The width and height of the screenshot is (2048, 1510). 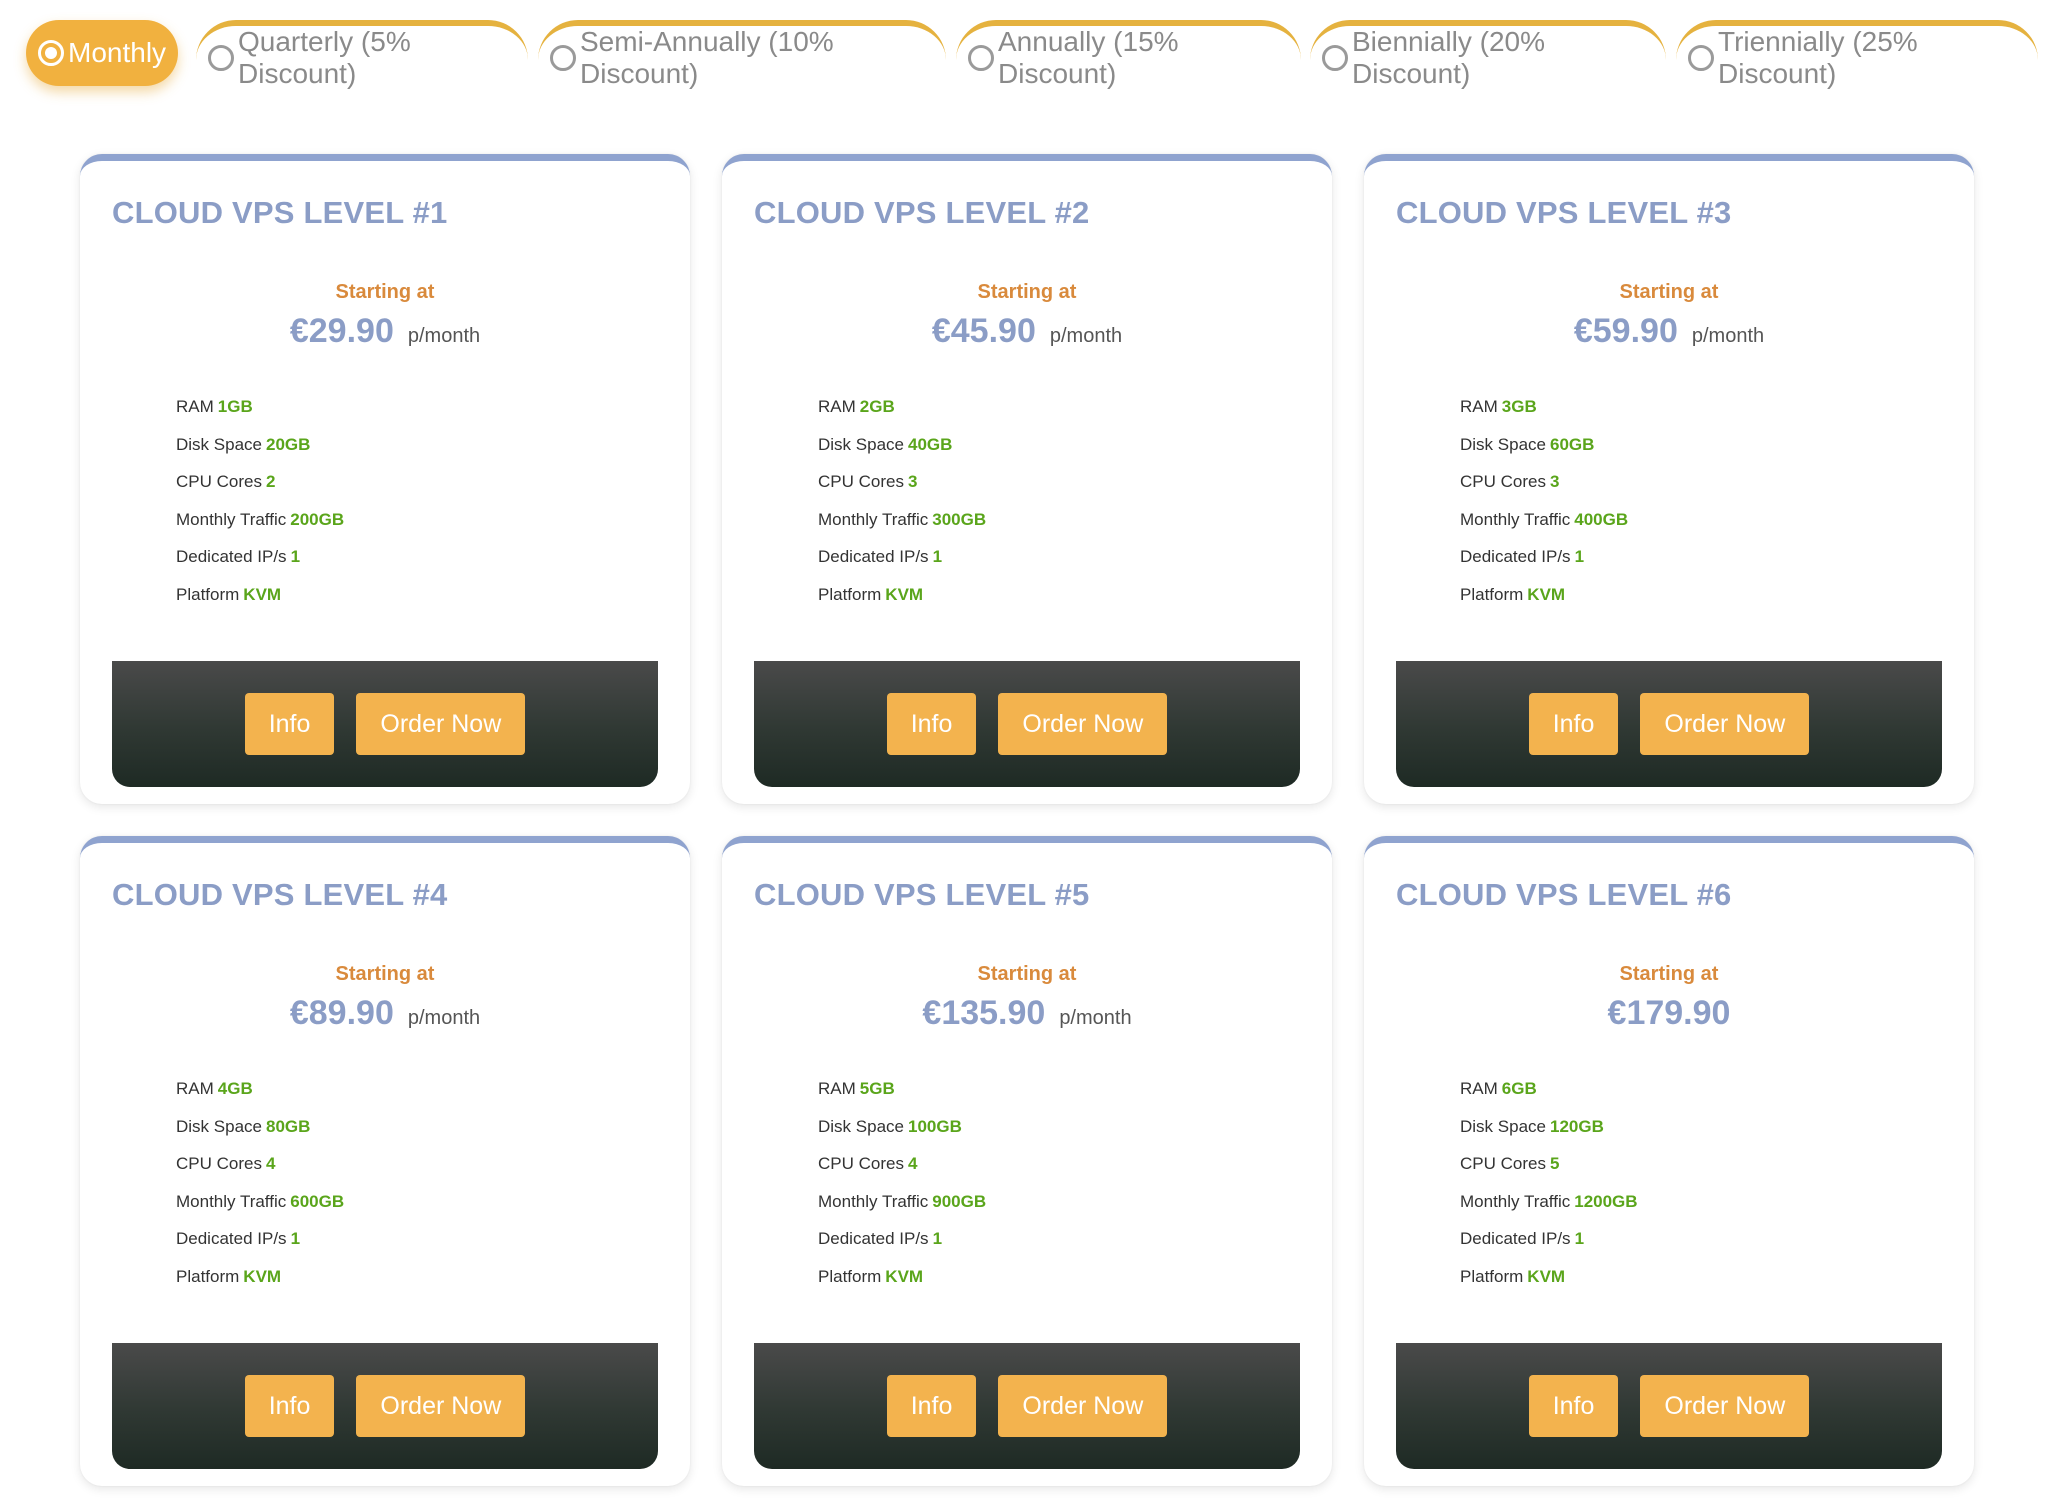 I want to click on feature-value: 20GB, so click(x=288, y=444).